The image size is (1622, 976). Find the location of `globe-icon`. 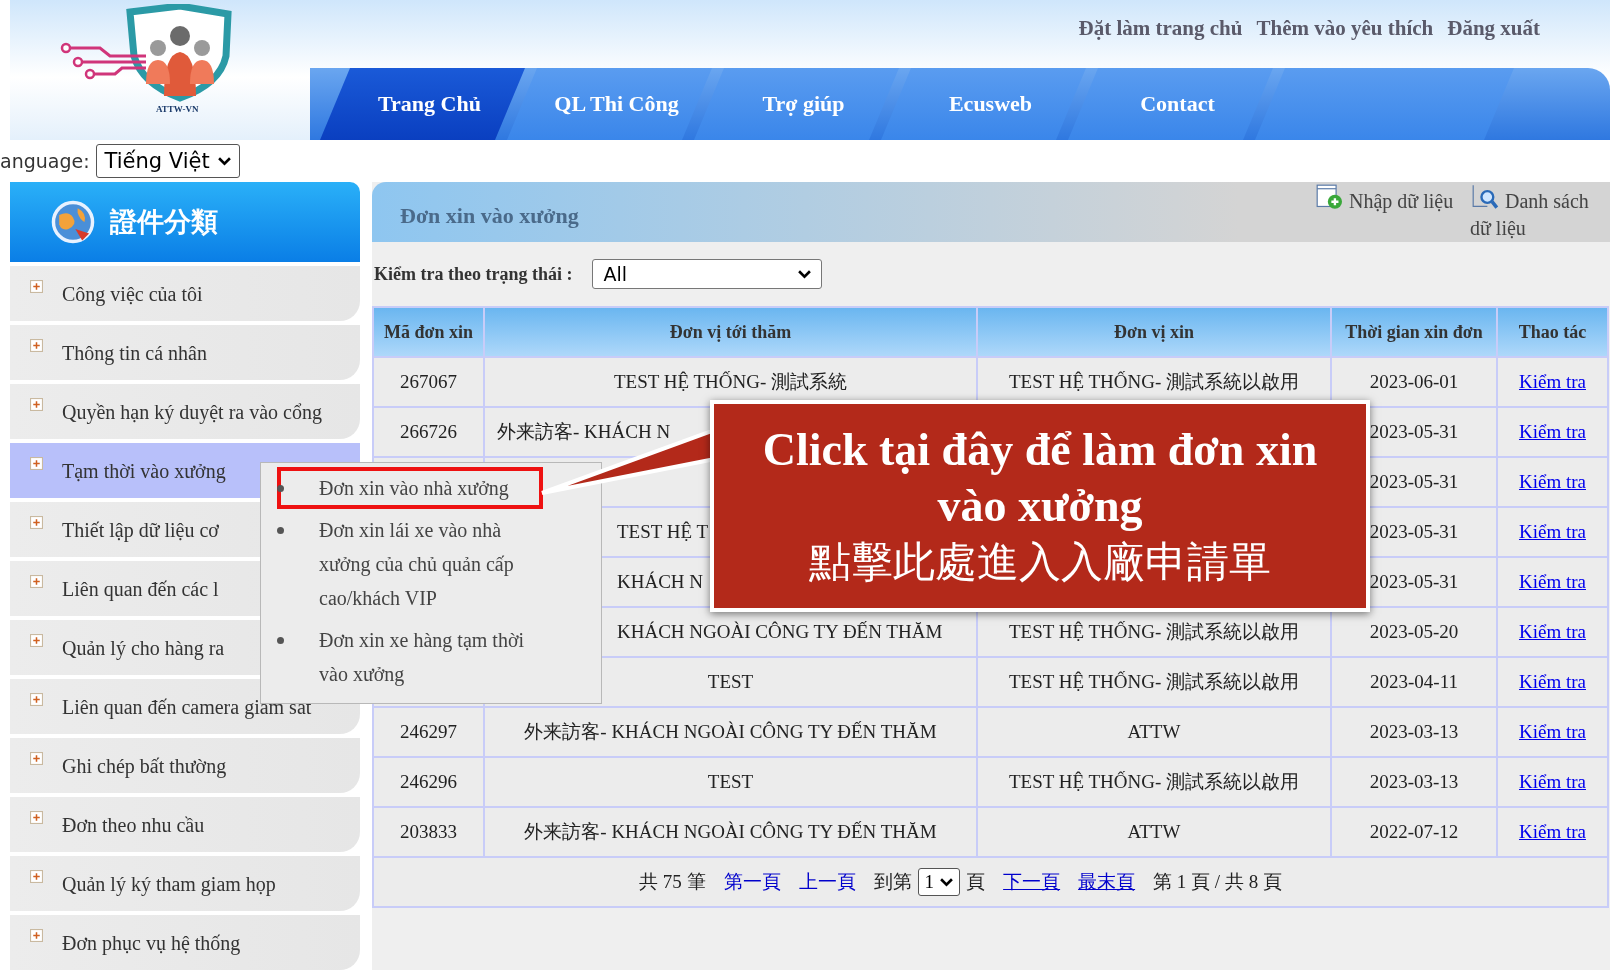

globe-icon is located at coordinates (73, 222).